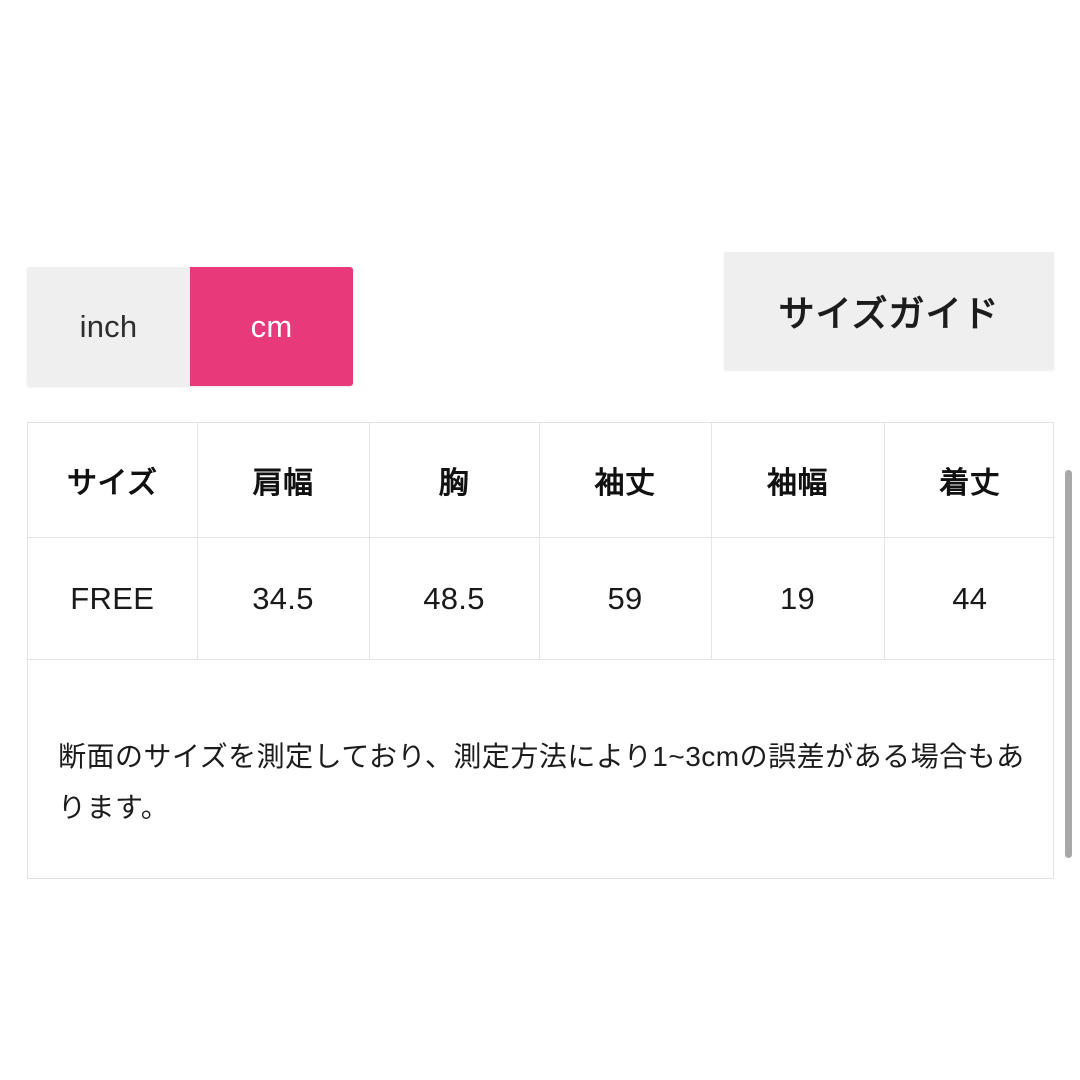 The width and height of the screenshot is (1080, 1080). I want to click on unit-toggle-option-inch-label: inch, so click(108, 326).